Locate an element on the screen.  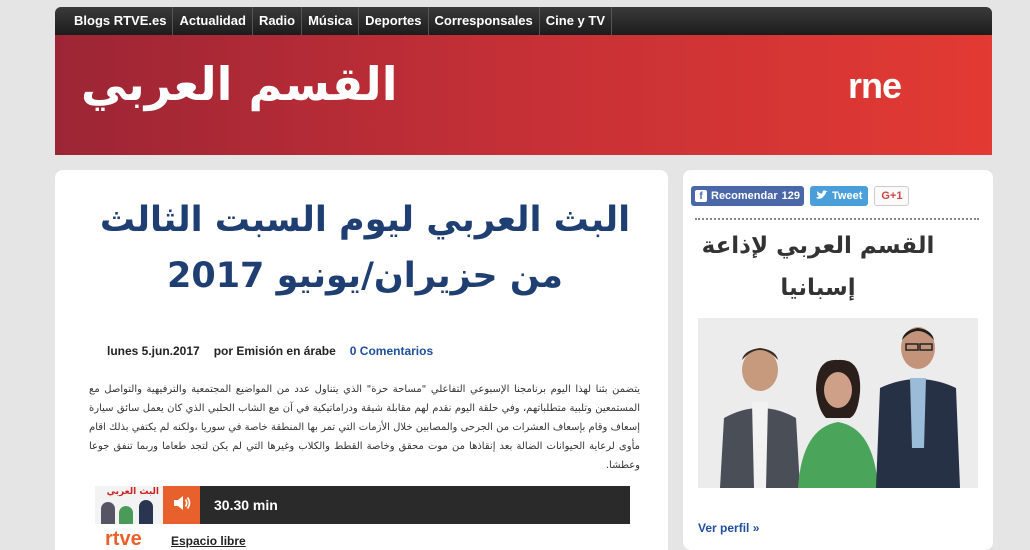
audio-duration: 30.30 min is located at coordinates (246, 505).